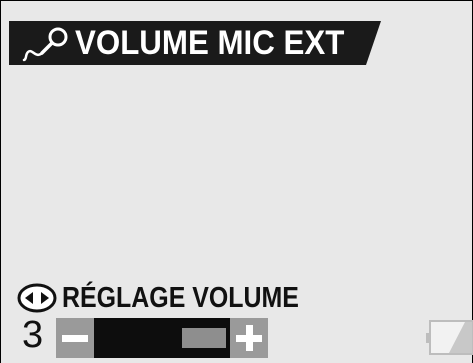  What do you see at coordinates (37, 298) in the screenshot?
I see `left-right-arrows-icon` at bounding box center [37, 298].